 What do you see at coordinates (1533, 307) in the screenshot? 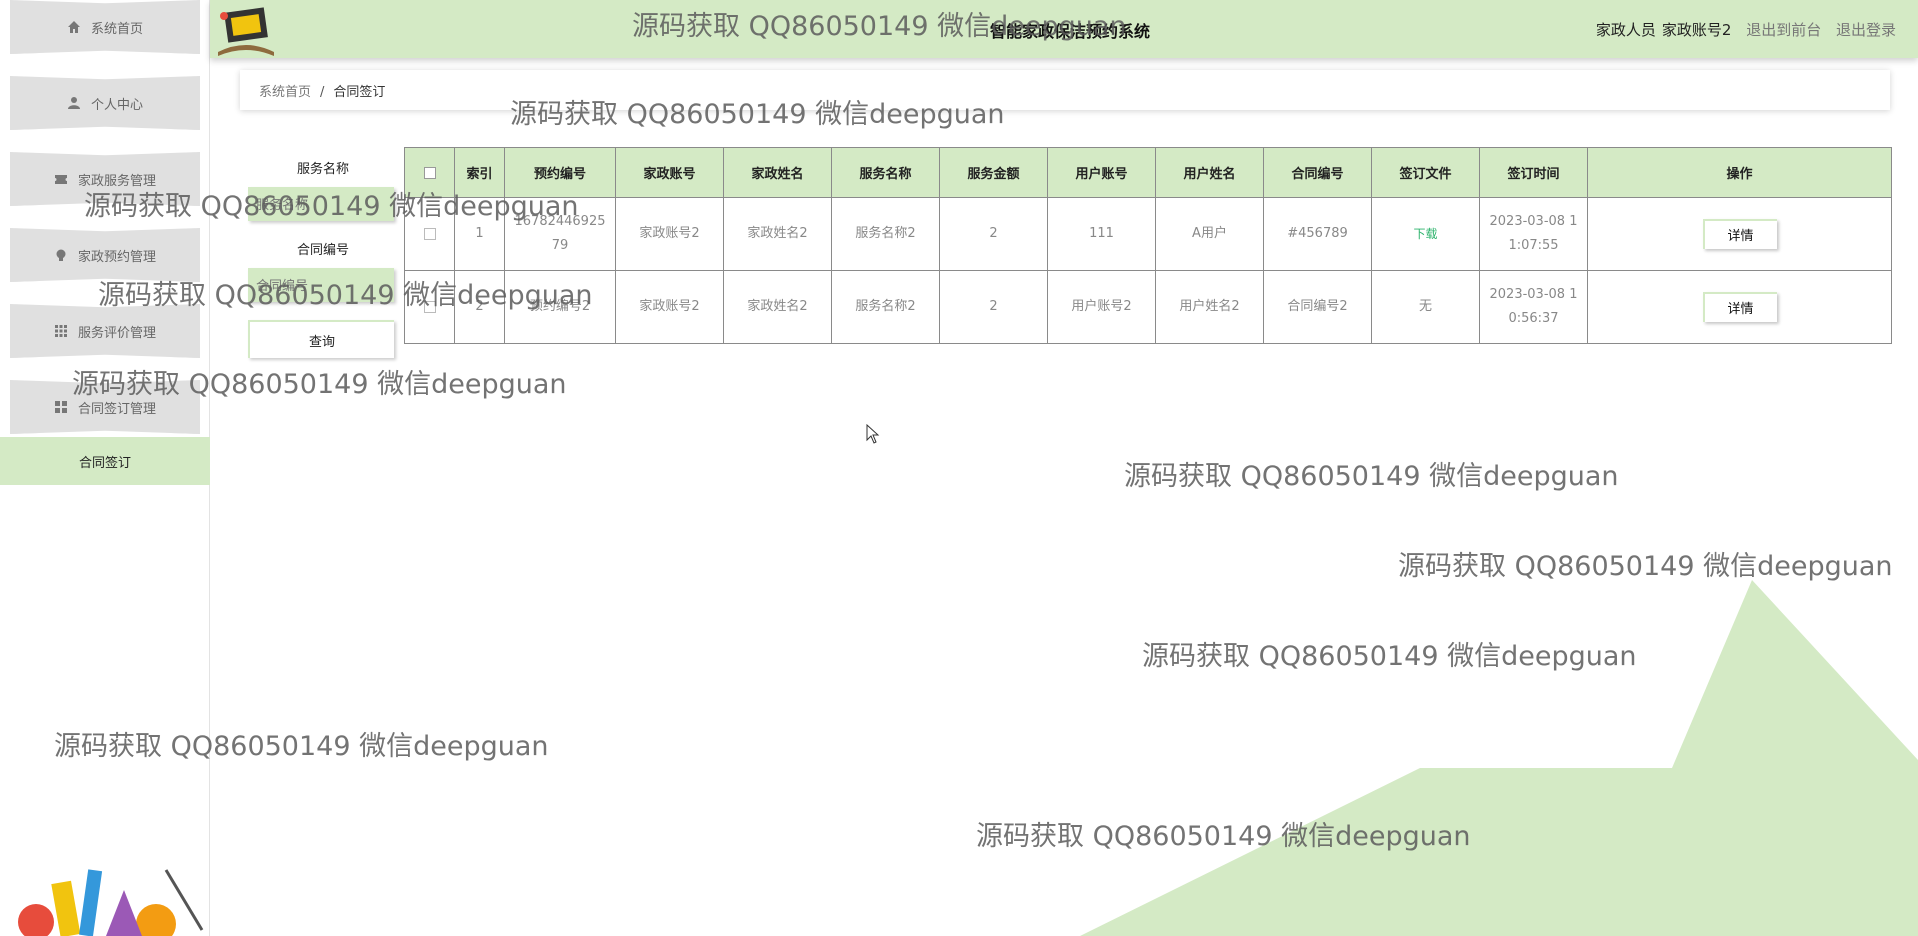
I see `cell-time: 2023-03-08 10:56:37` at bounding box center [1533, 307].